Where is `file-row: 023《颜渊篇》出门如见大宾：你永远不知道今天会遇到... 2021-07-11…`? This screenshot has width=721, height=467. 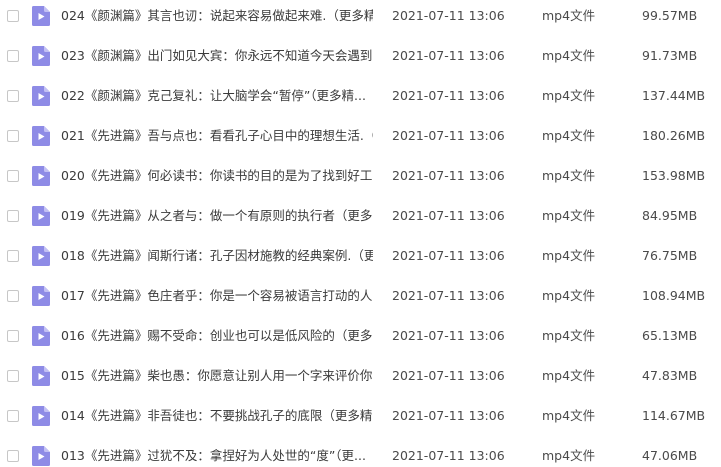
file-row: 023《颜渊篇》出门如见大宾：你永远不知道今天会遇到... 2021-07-11… is located at coordinates (360, 63).